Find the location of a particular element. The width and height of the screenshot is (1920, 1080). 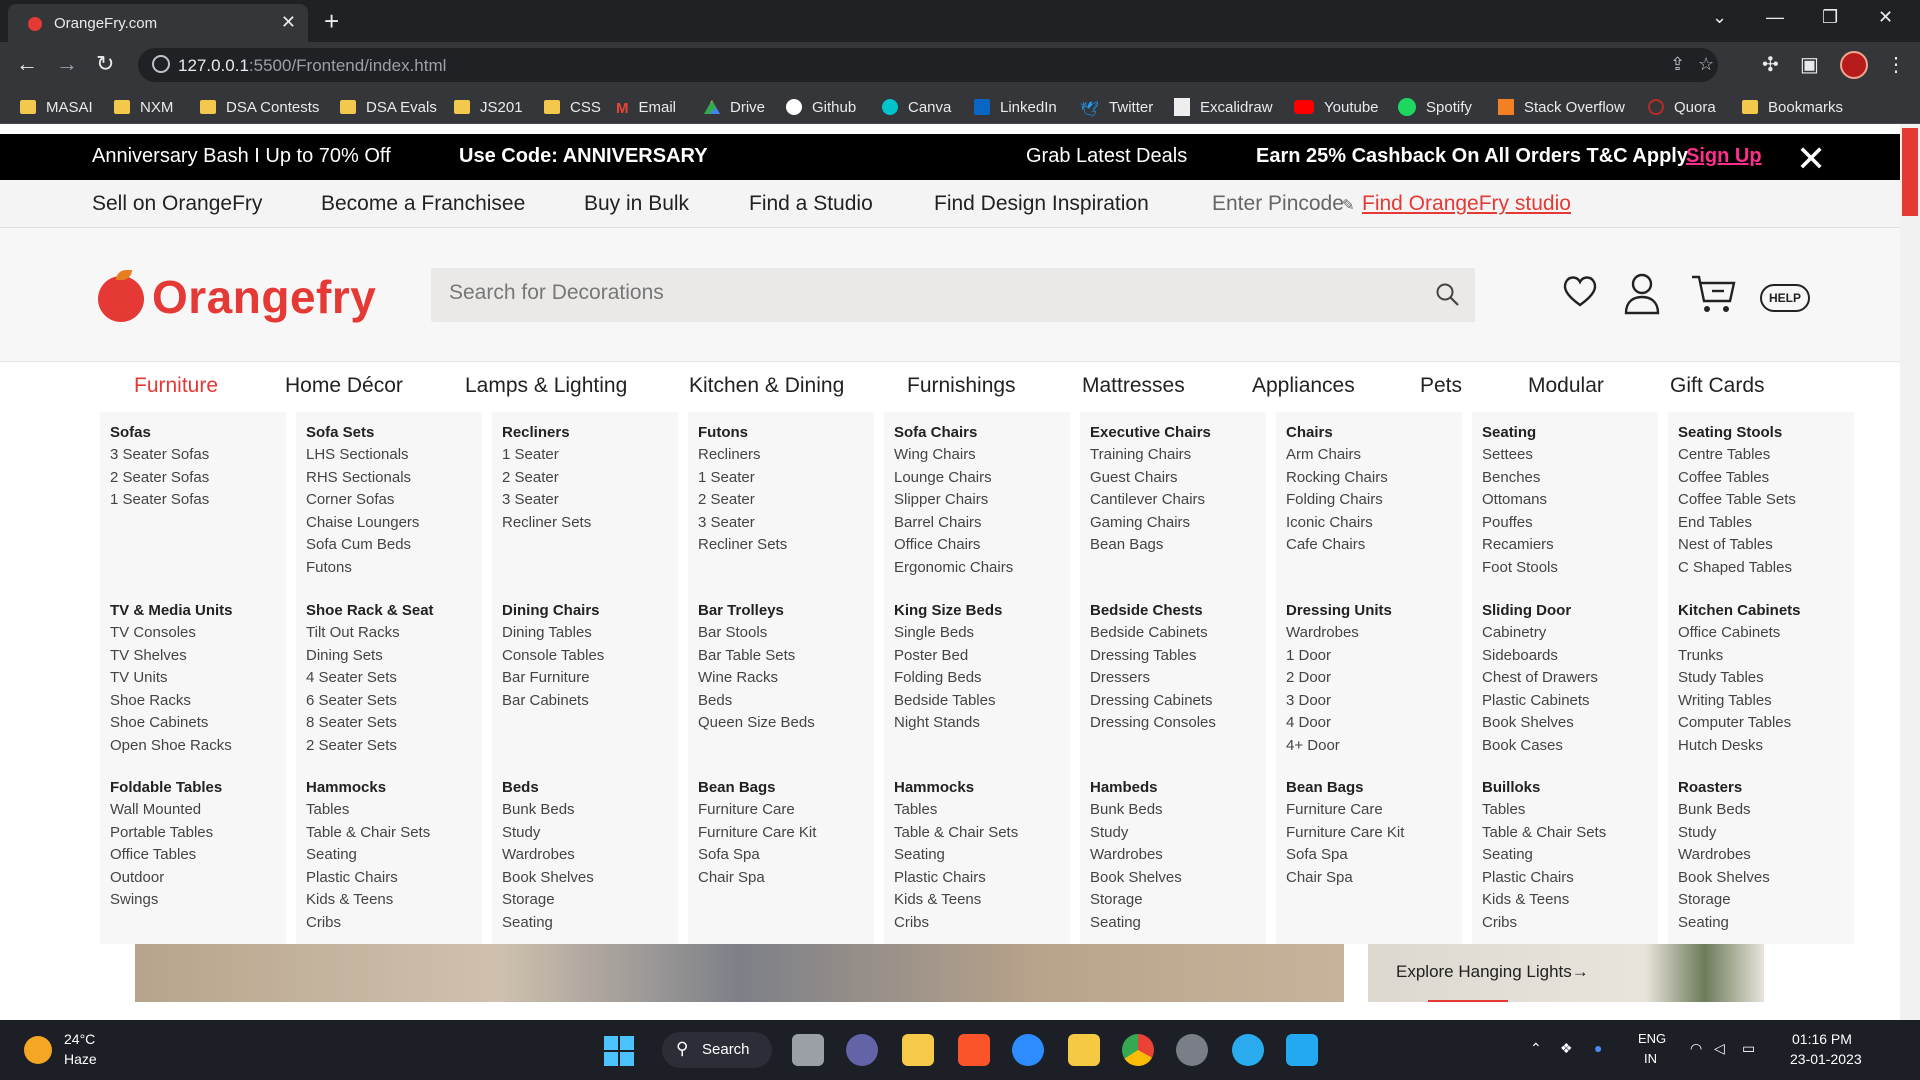

account-user-icon is located at coordinates (1642, 295).